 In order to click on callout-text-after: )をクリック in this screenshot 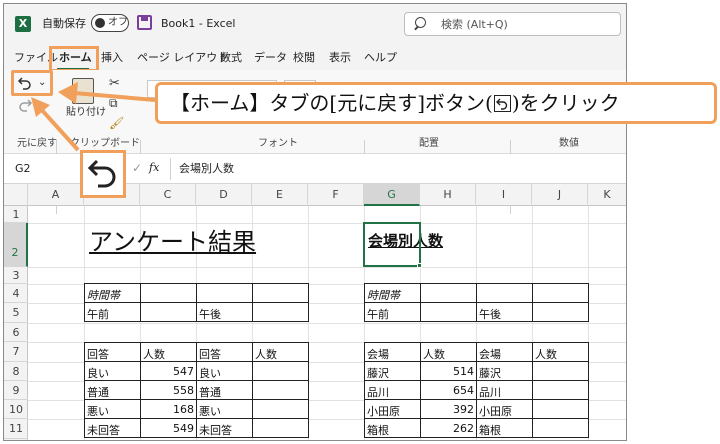, I will do `click(565, 103)`.